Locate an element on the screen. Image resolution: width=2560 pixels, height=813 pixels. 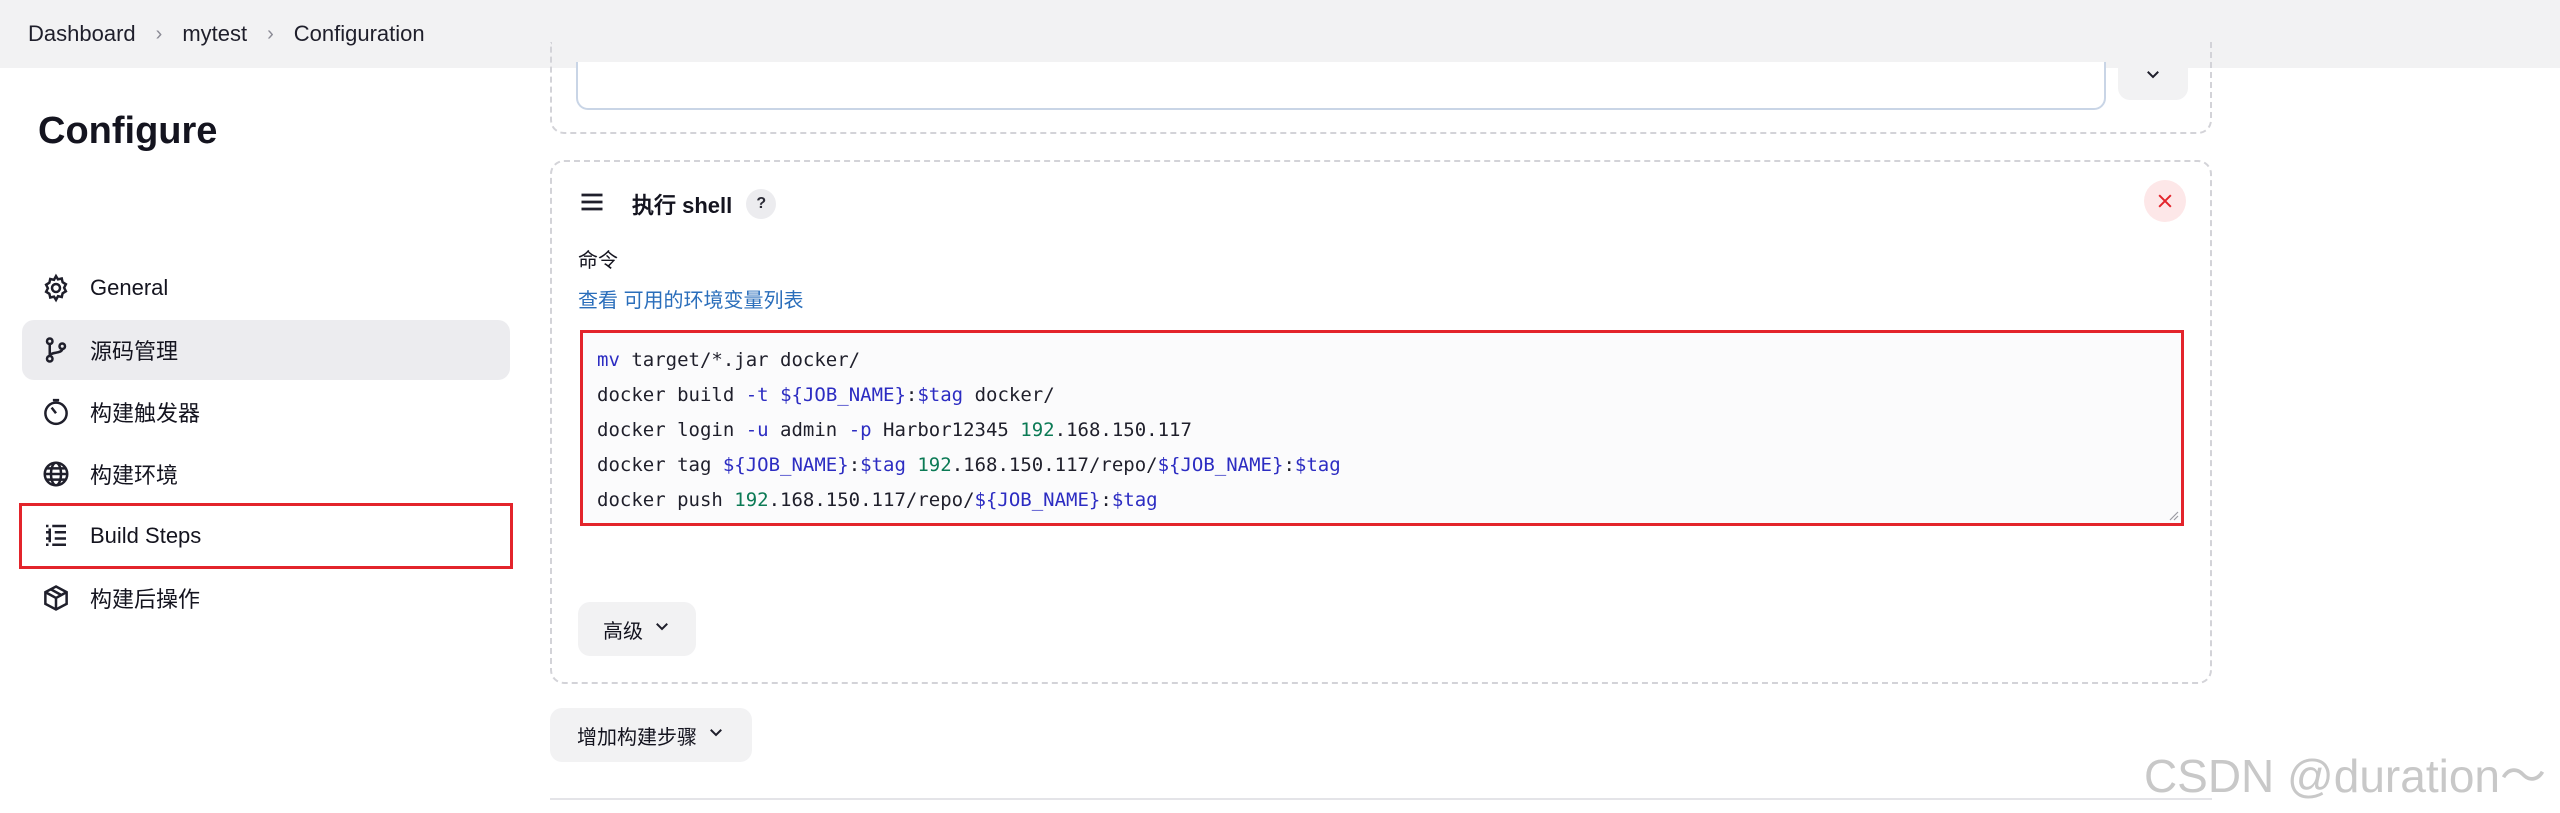
gear-icon is located at coordinates (56, 288).